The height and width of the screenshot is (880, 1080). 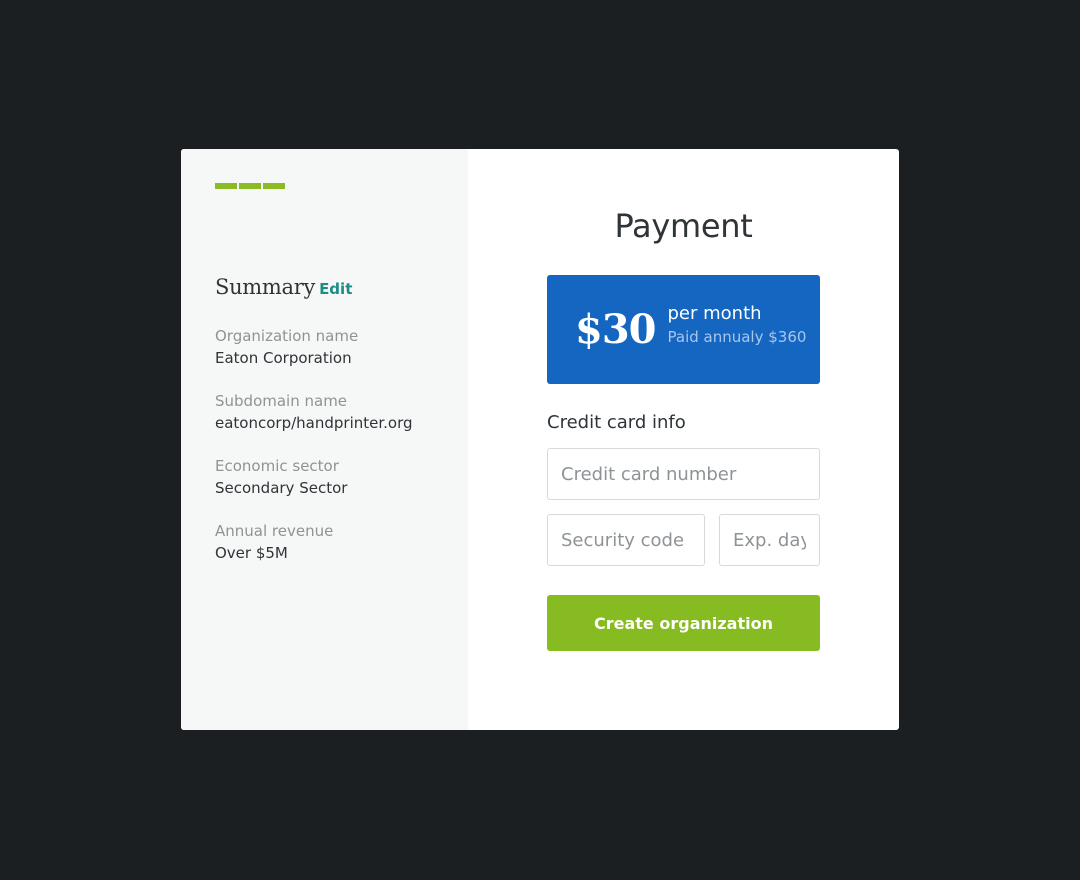 What do you see at coordinates (281, 401) in the screenshot?
I see `field-label: Subdomain name` at bounding box center [281, 401].